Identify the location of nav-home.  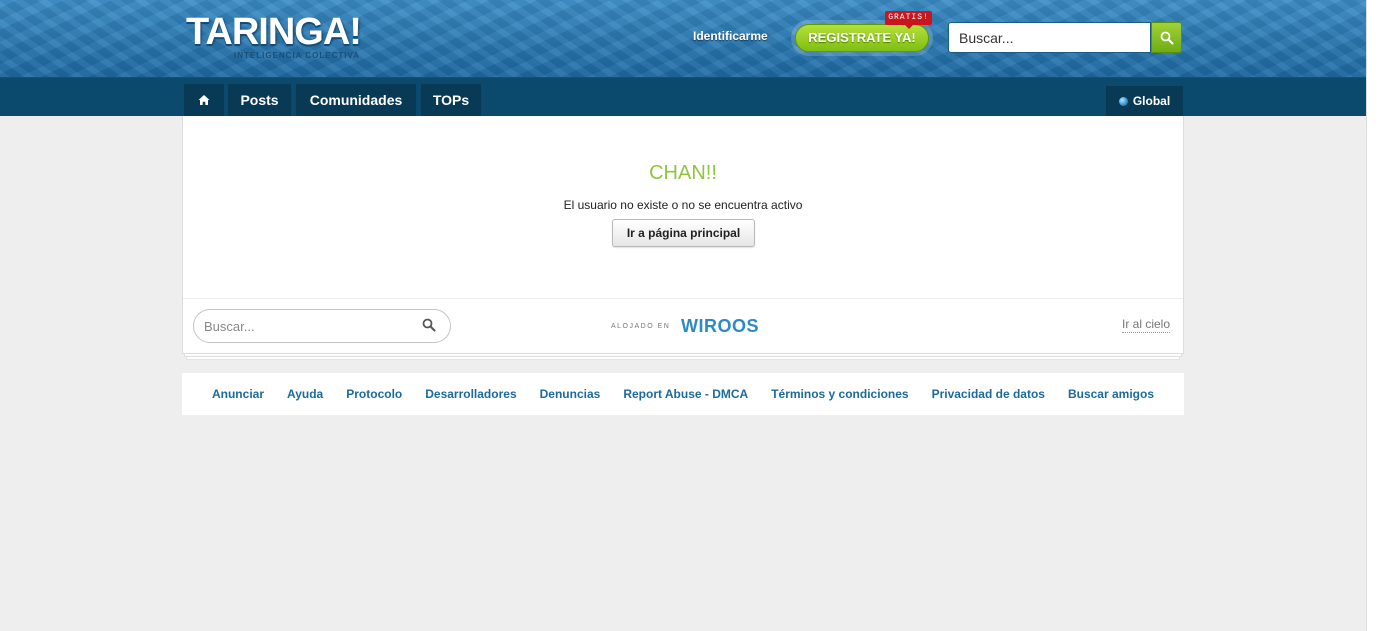
(204, 100).